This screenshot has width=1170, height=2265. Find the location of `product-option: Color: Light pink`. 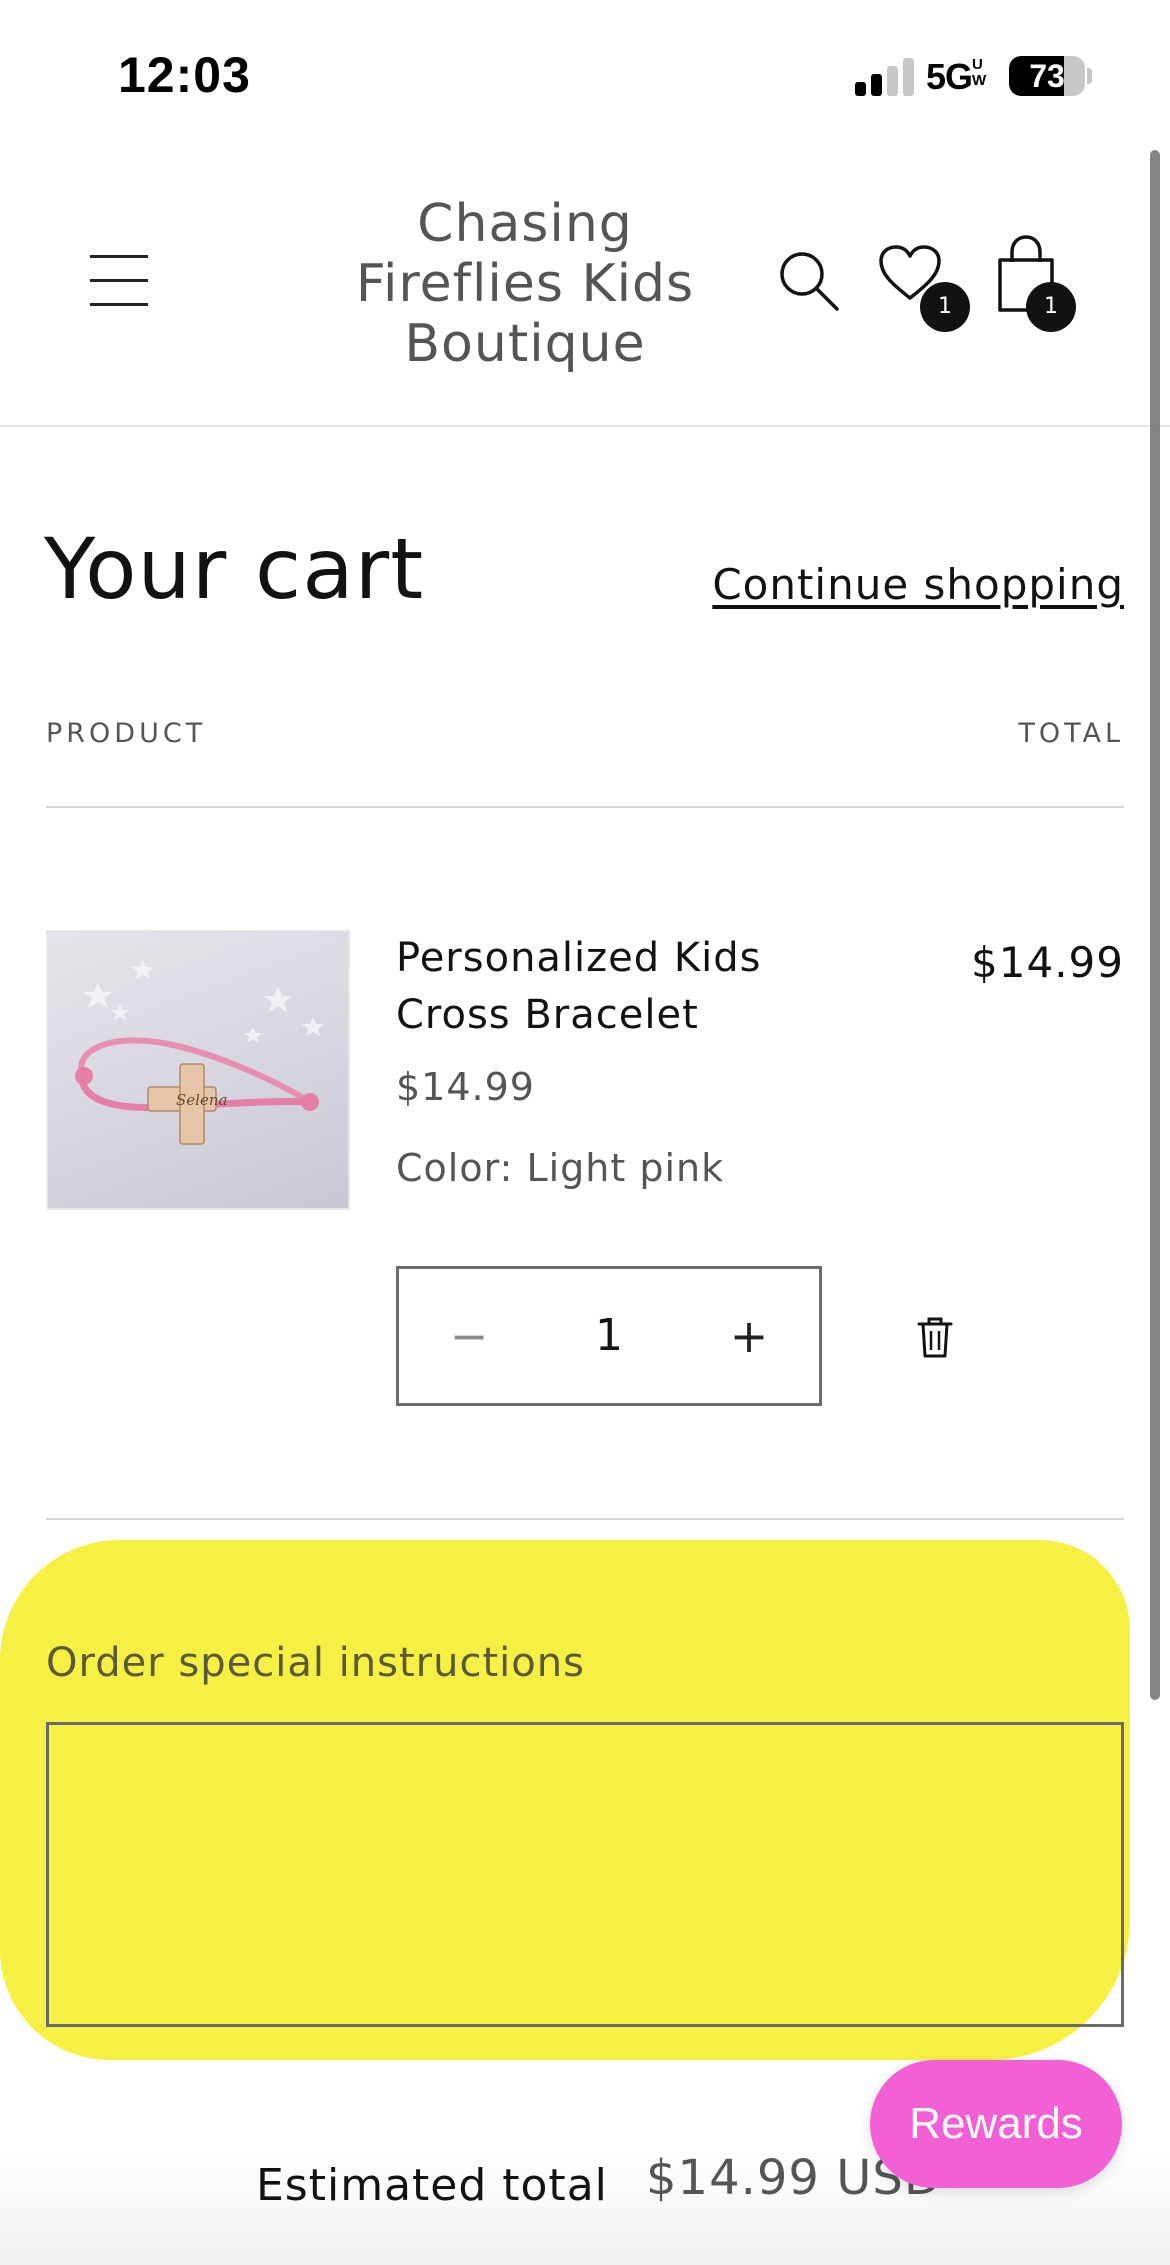

product-option: Color: Light pink is located at coordinates (560, 1168).